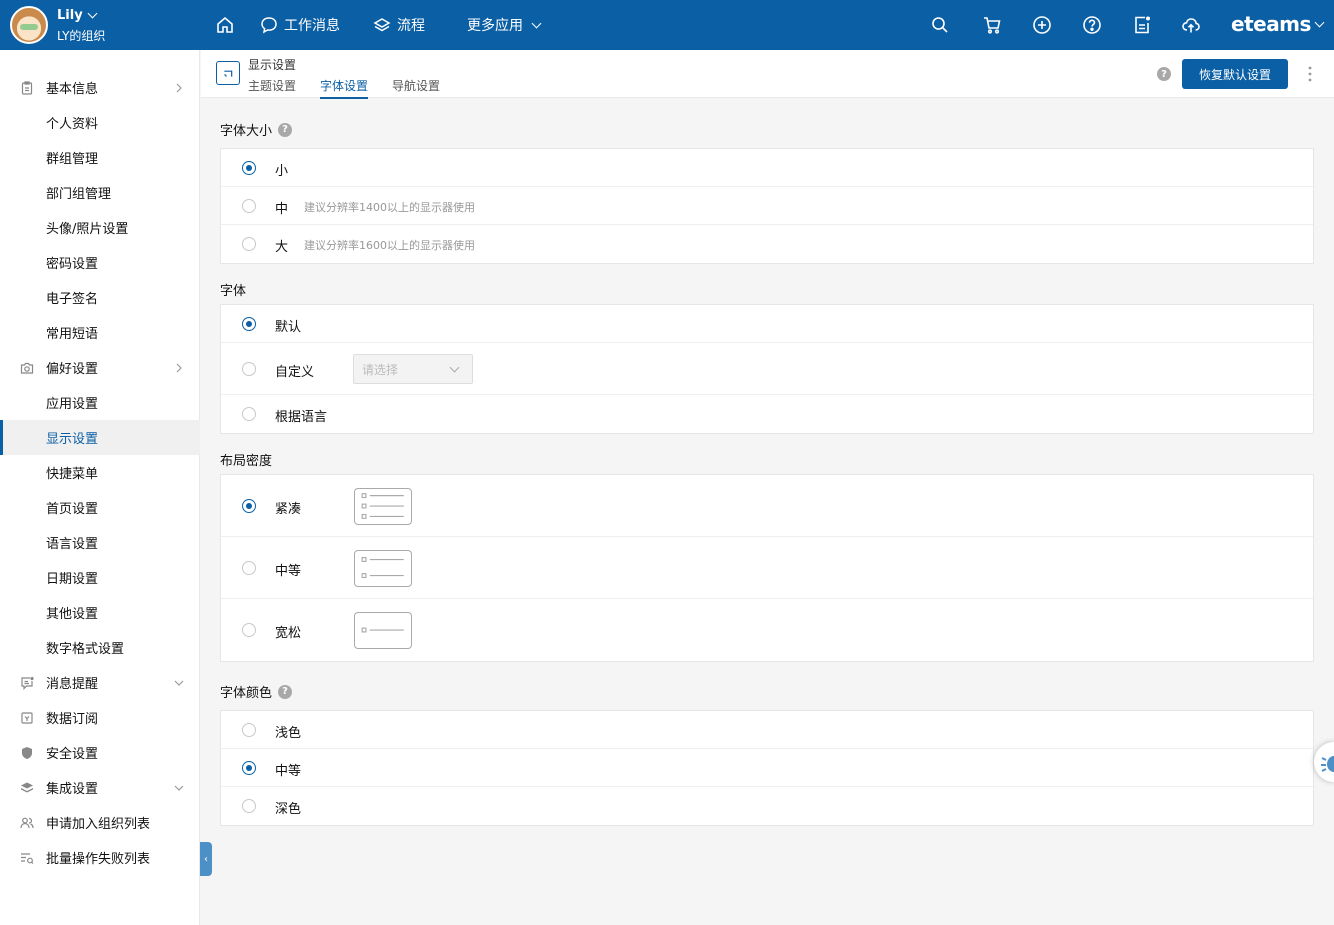 The width and height of the screenshot is (1334, 925). Describe the element at coordinates (100, 227) in the screenshot. I see `sidebar-item-avatar-settings: 头像/照片设置` at that location.